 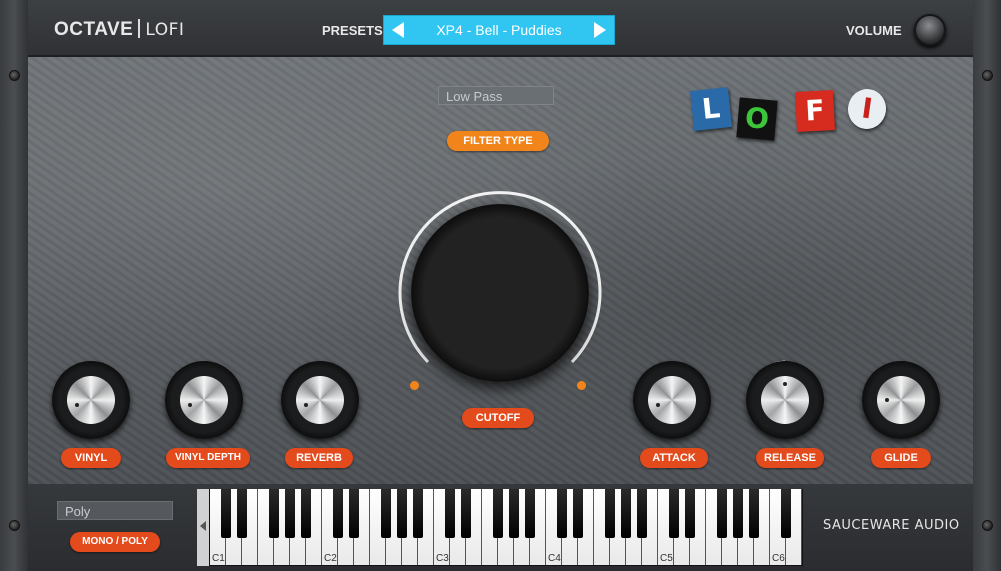 I want to click on cutoff-knob, so click(x=500, y=293).